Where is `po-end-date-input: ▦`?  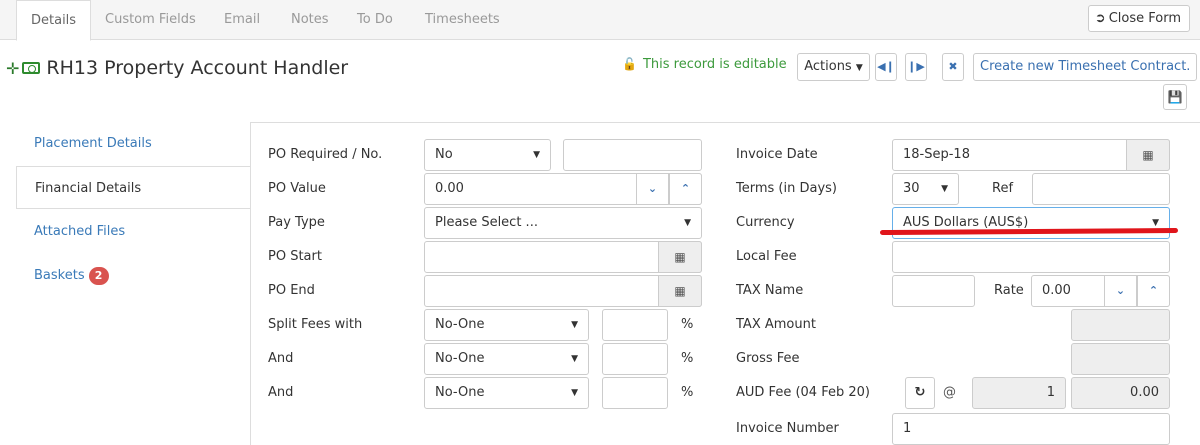
po-end-date-input: ▦ is located at coordinates (563, 291).